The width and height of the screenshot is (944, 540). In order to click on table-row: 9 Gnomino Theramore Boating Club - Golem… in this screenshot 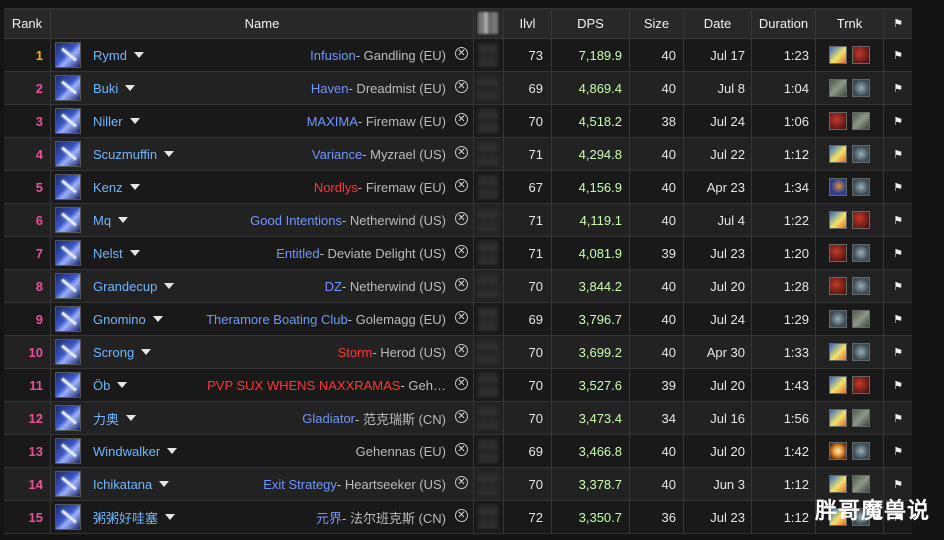, I will do `click(458, 319)`.